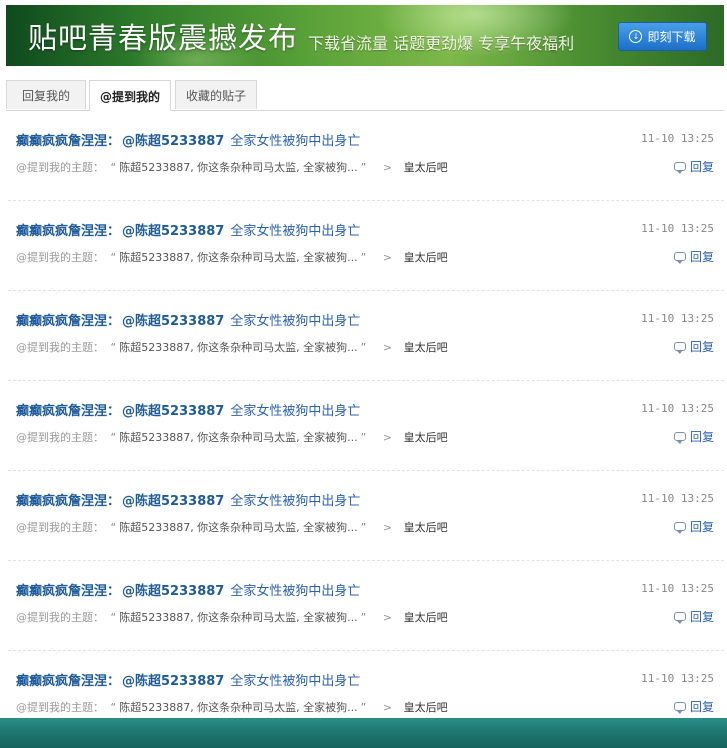 This screenshot has width=727, height=748. I want to click on tab-replies: 回复我的, so click(46, 94).